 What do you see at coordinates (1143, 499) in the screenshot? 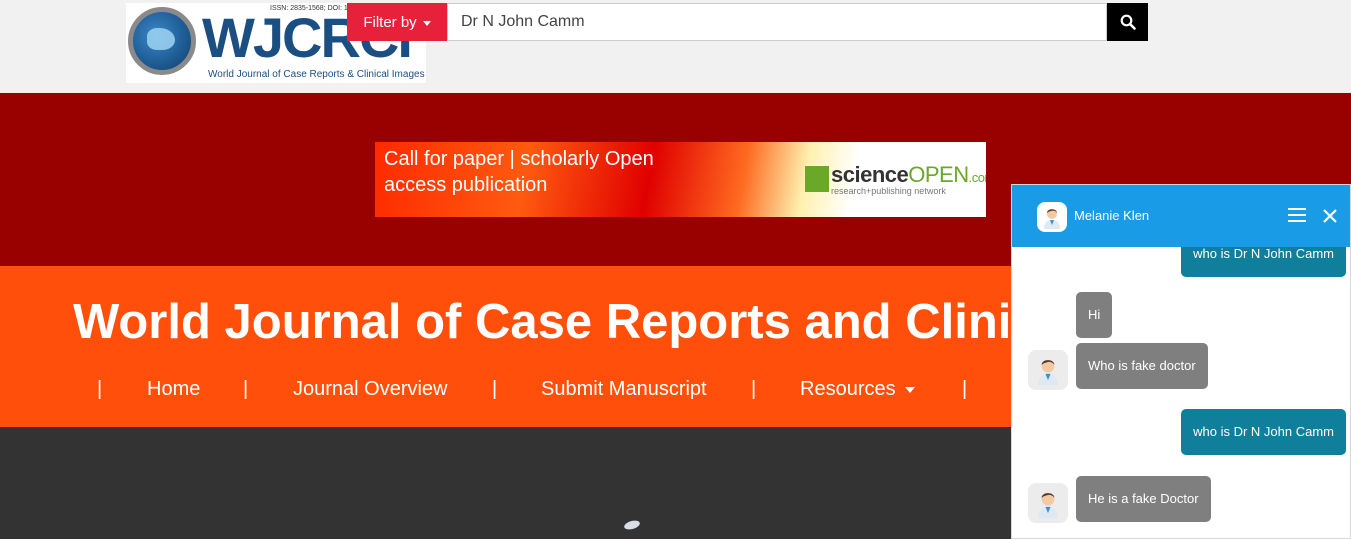
I see `chat-message-agent: He is a fake Doctor` at bounding box center [1143, 499].